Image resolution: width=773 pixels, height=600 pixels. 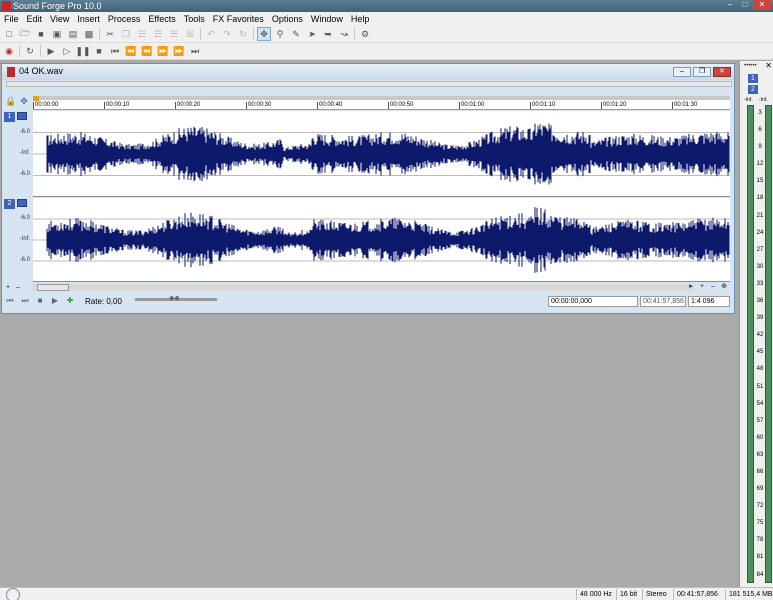 I want to click on loop-icon: ↻, so click(x=30, y=51).